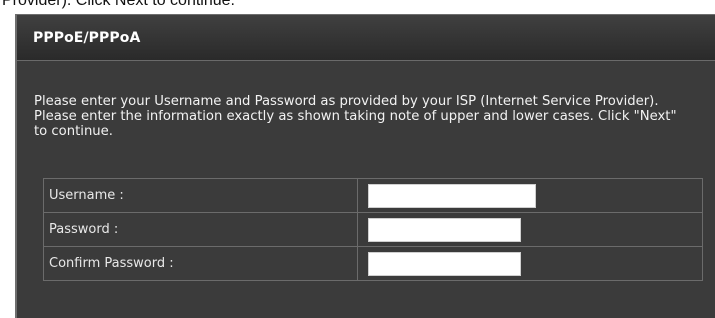 The height and width of the screenshot is (318, 715). What do you see at coordinates (87, 37) in the screenshot?
I see `panel-title: PPPoE/PPPoA` at bounding box center [87, 37].